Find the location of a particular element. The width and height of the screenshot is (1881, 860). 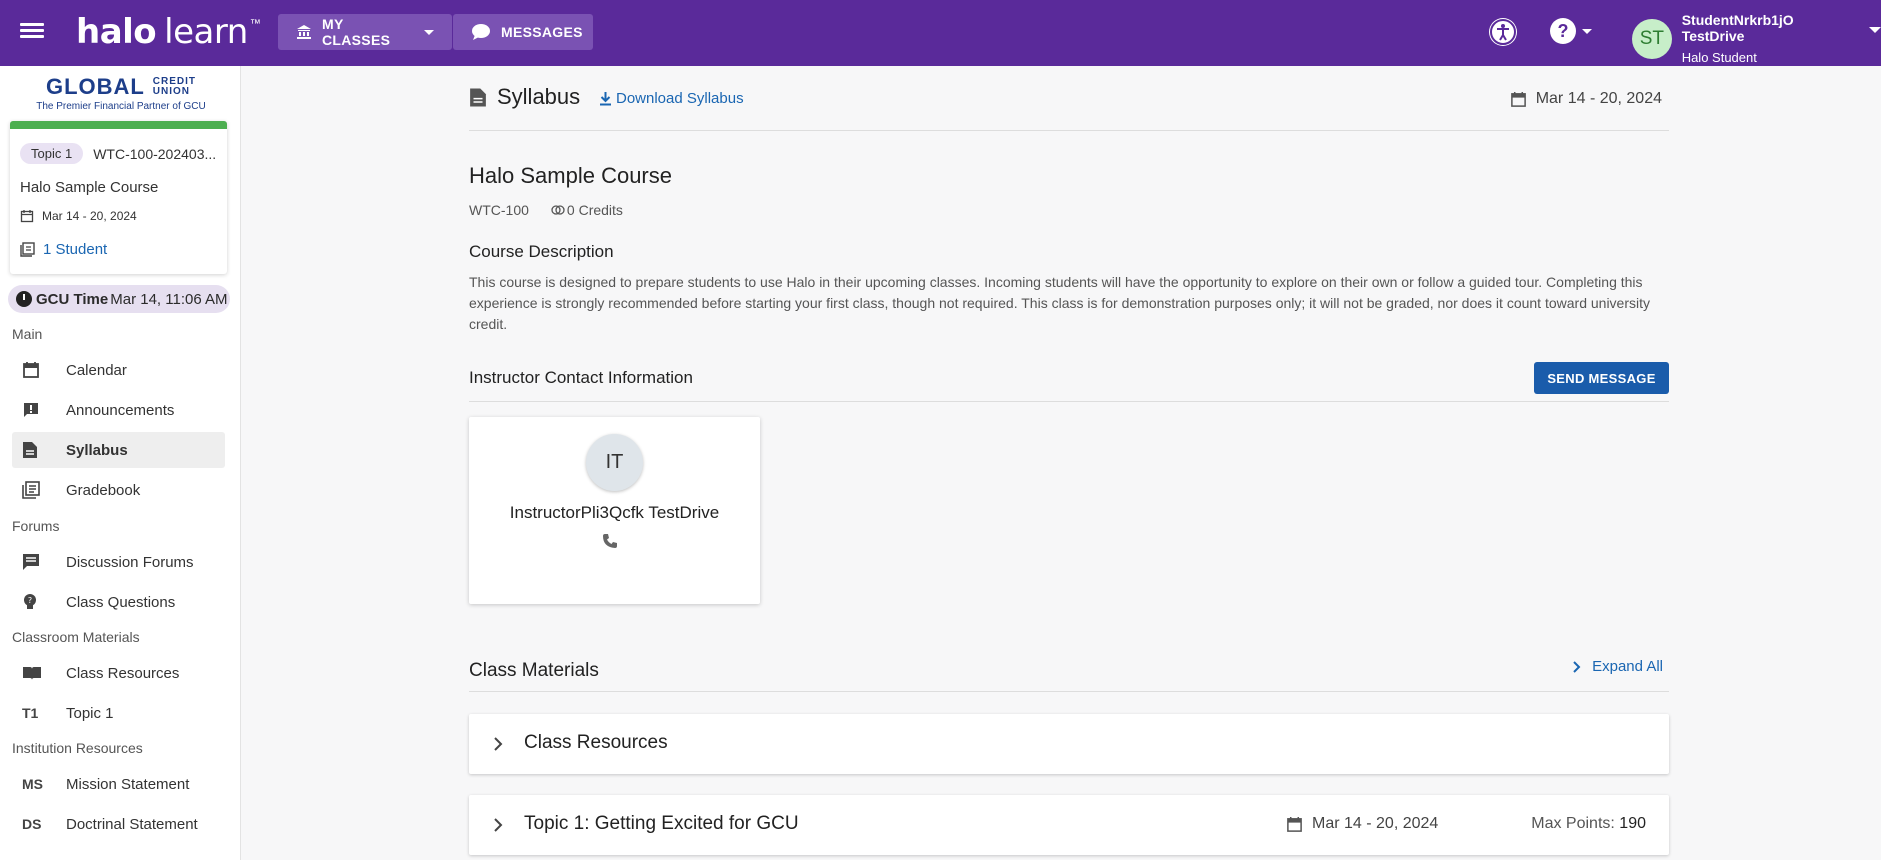

max-points: Max Points: 190 is located at coordinates (1588, 824).